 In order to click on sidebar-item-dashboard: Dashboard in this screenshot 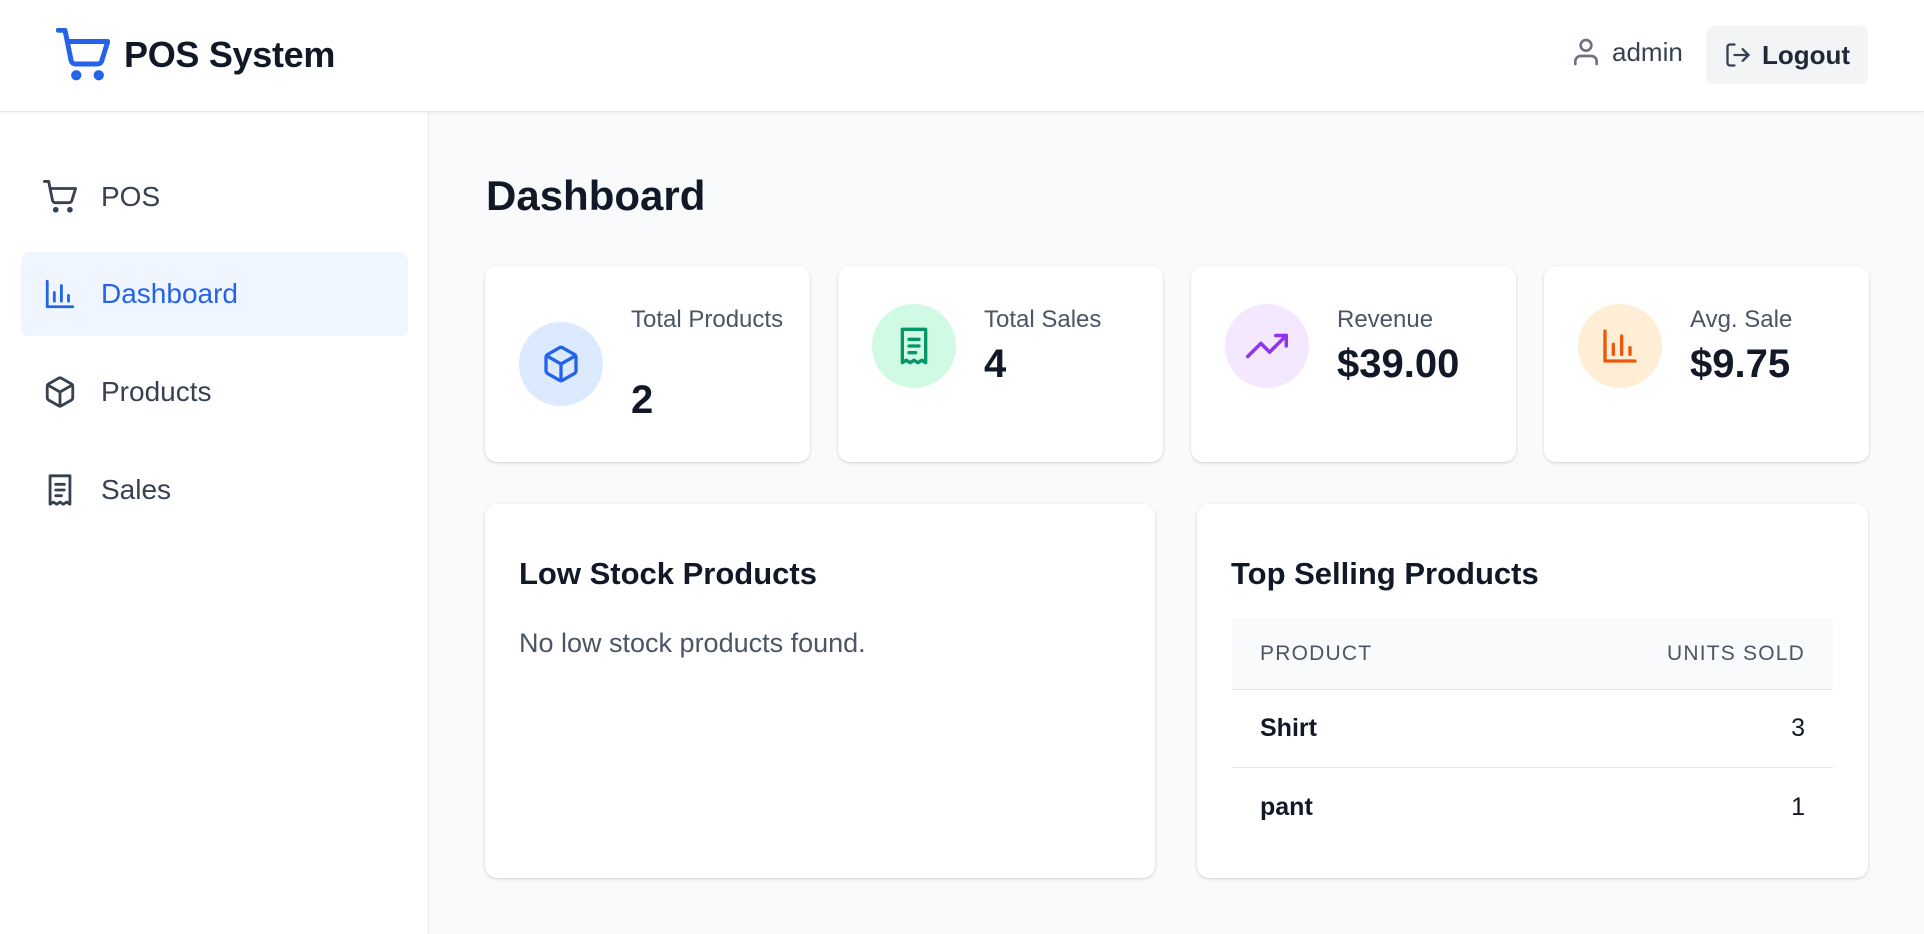, I will do `click(214, 294)`.